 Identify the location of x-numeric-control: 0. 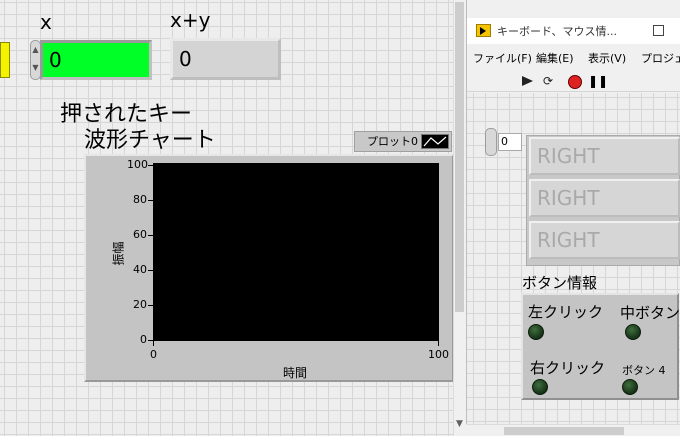
(96, 60).